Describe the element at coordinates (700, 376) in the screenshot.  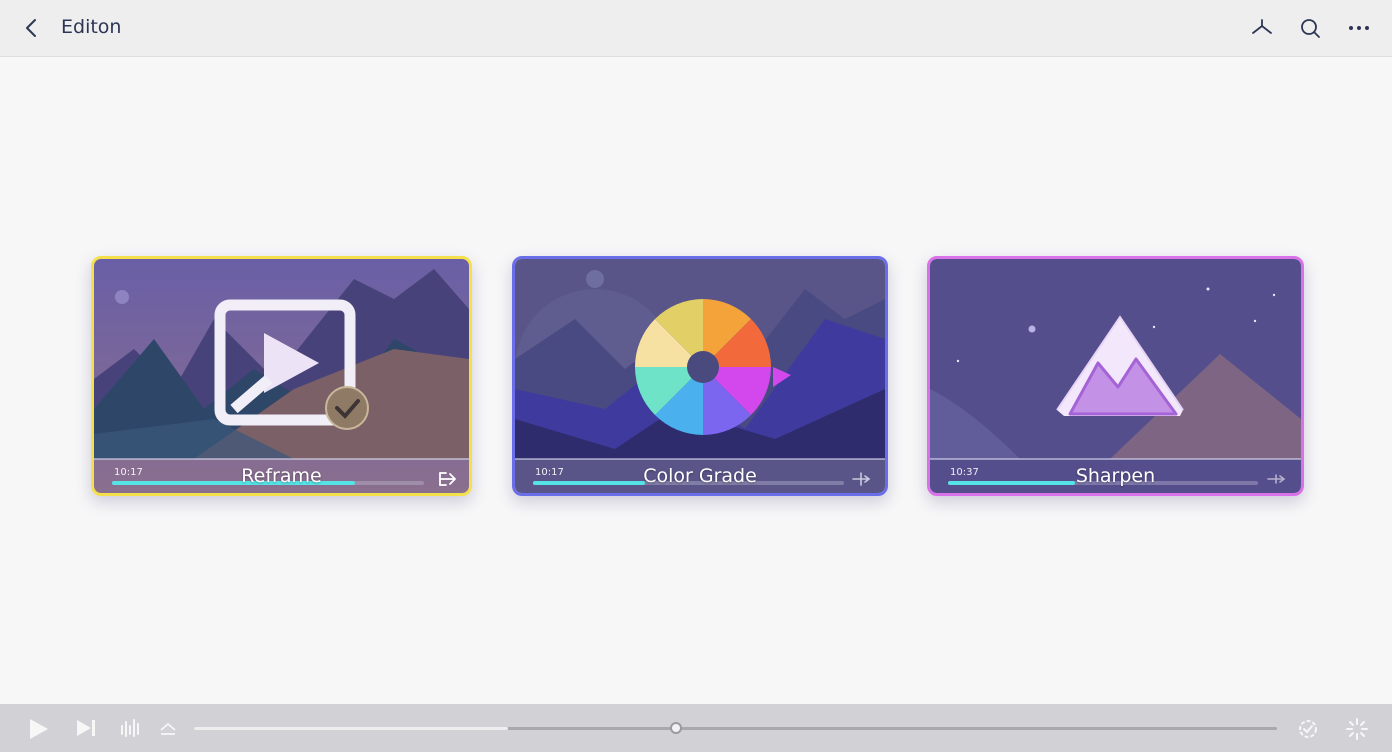
I see `tool-card-color-grade: 10:17 Color Grade` at that location.